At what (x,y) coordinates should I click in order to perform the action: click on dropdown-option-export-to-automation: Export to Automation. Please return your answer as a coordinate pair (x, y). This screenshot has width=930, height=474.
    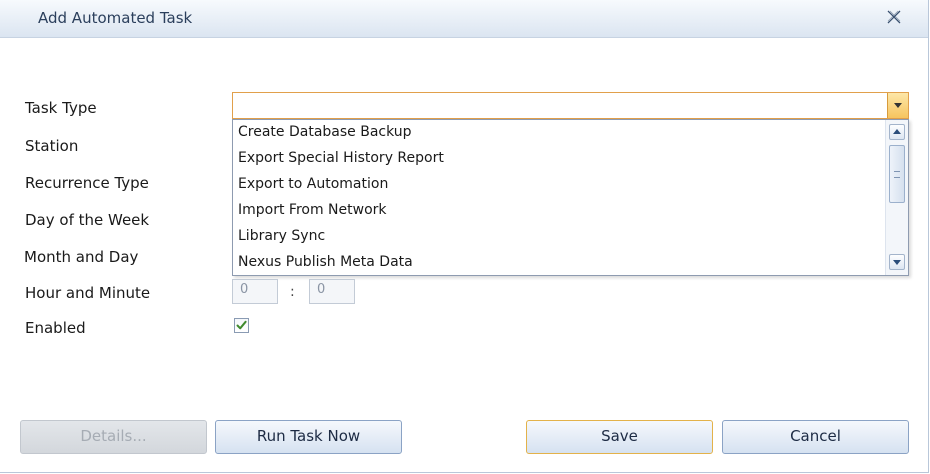
    Looking at the image, I should click on (313, 184).